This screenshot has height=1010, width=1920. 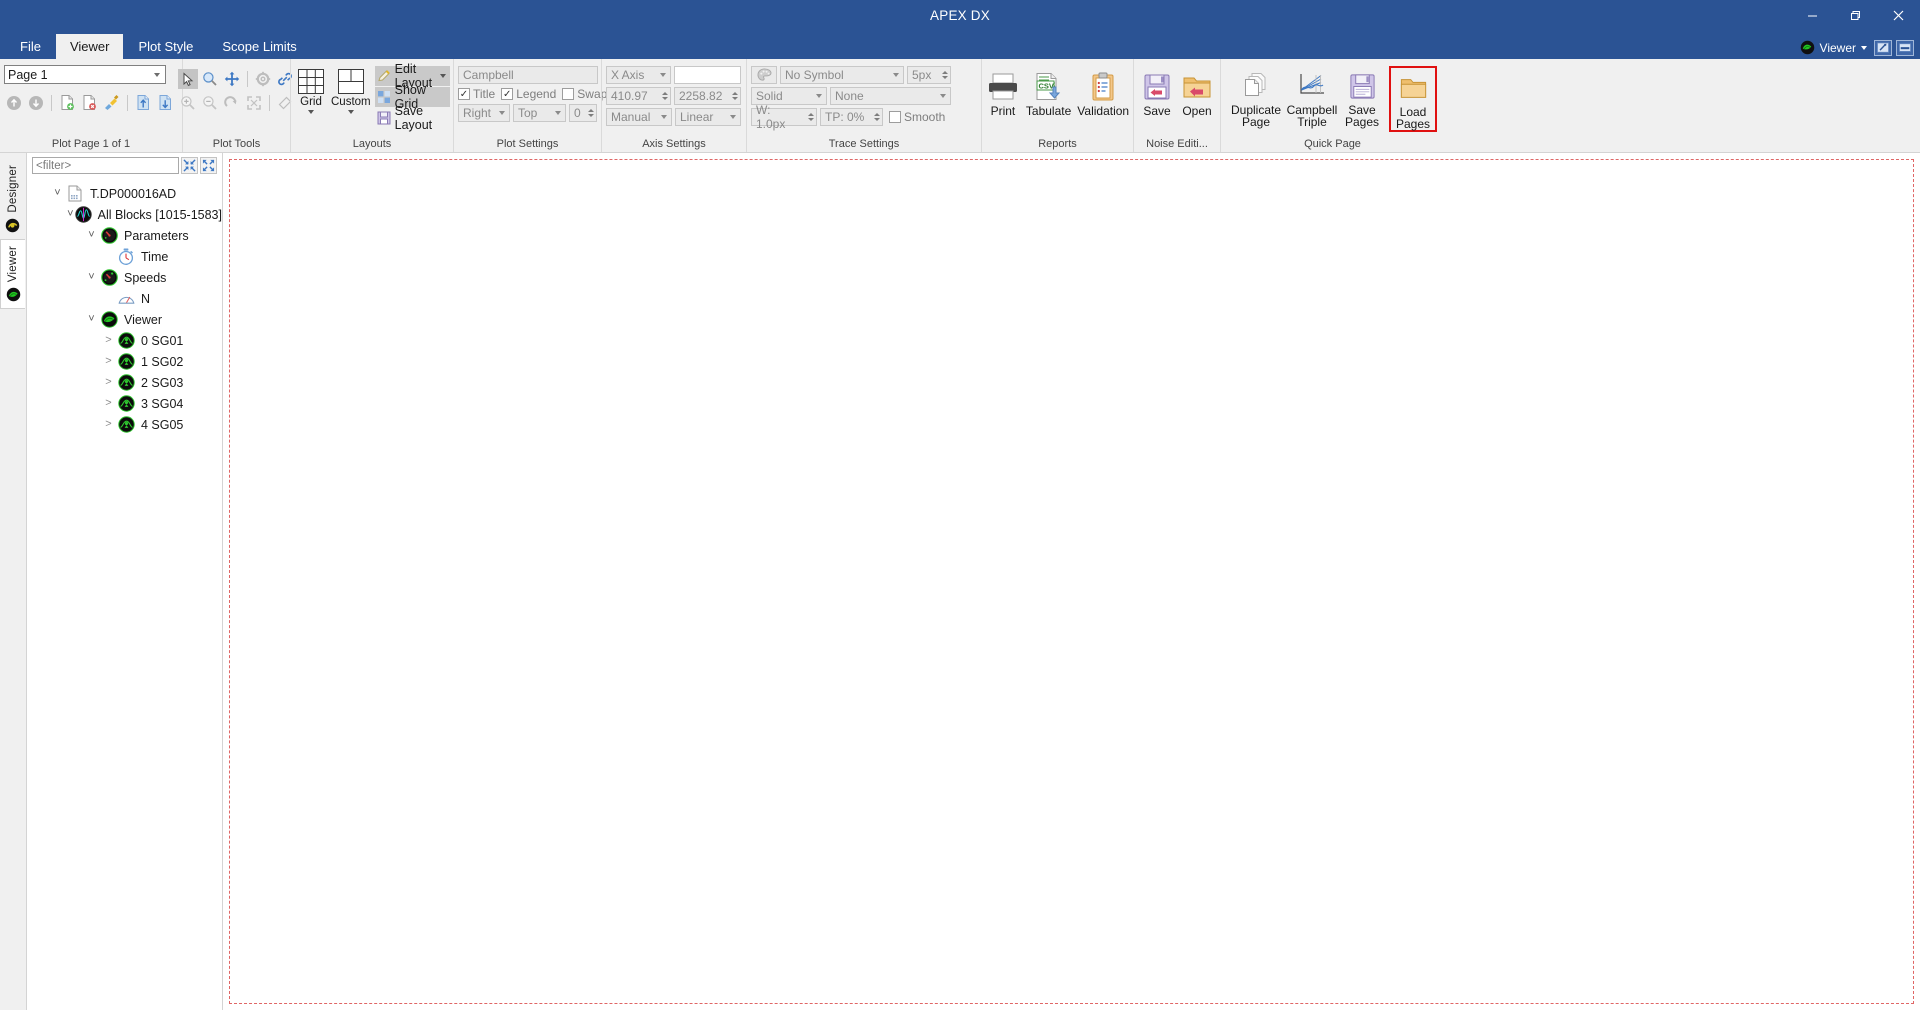 I want to click on tab-file: File, so click(x=30, y=46).